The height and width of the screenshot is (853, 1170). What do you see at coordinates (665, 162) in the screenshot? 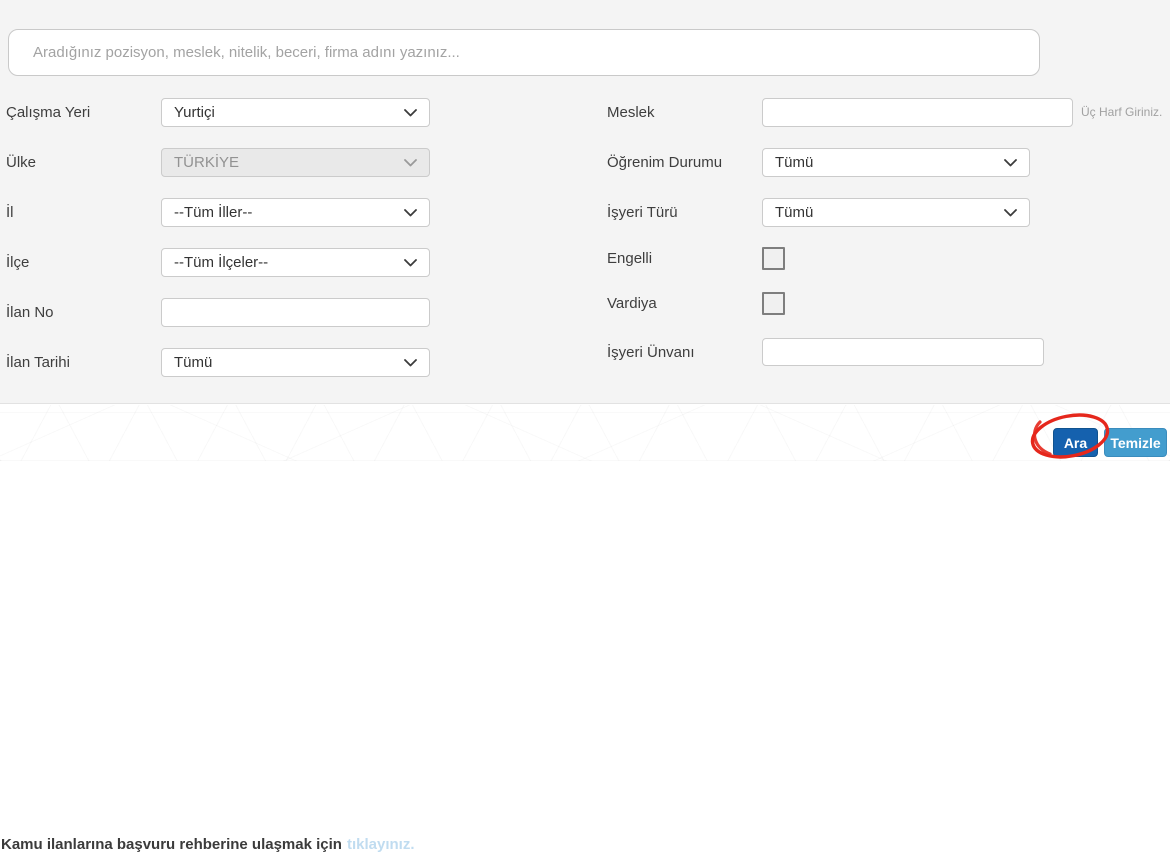
I see `field-label-ogrenim-durumu: Öğrenim Durumu` at bounding box center [665, 162].